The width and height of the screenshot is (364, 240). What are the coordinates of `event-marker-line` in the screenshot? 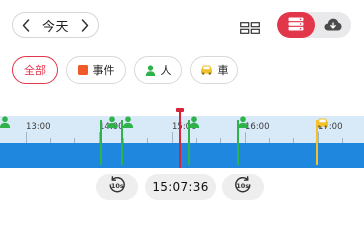 It's located at (101, 142).